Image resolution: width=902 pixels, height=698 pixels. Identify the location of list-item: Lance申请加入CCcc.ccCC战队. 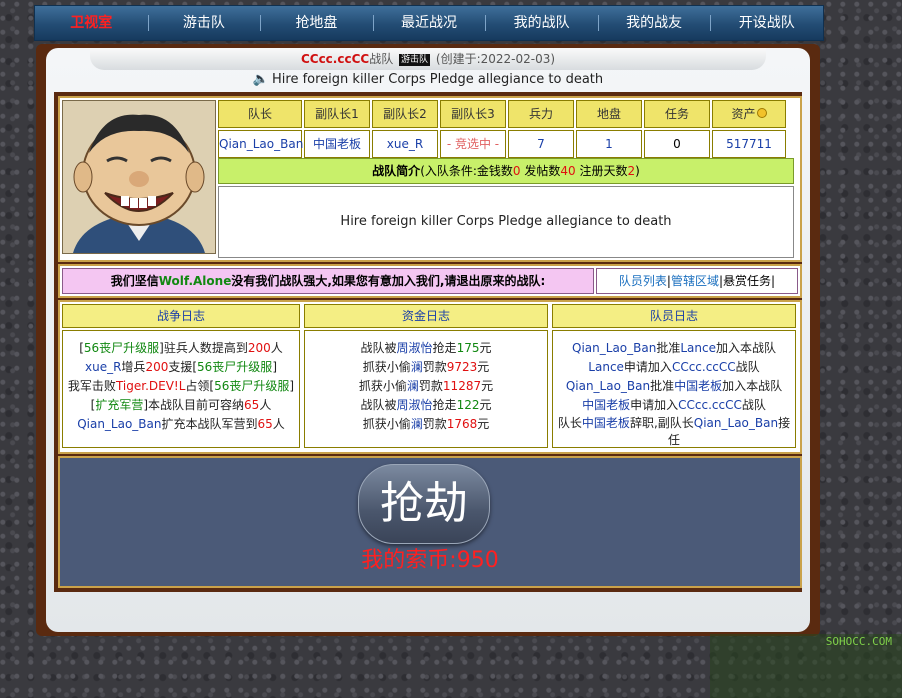
(674, 367).